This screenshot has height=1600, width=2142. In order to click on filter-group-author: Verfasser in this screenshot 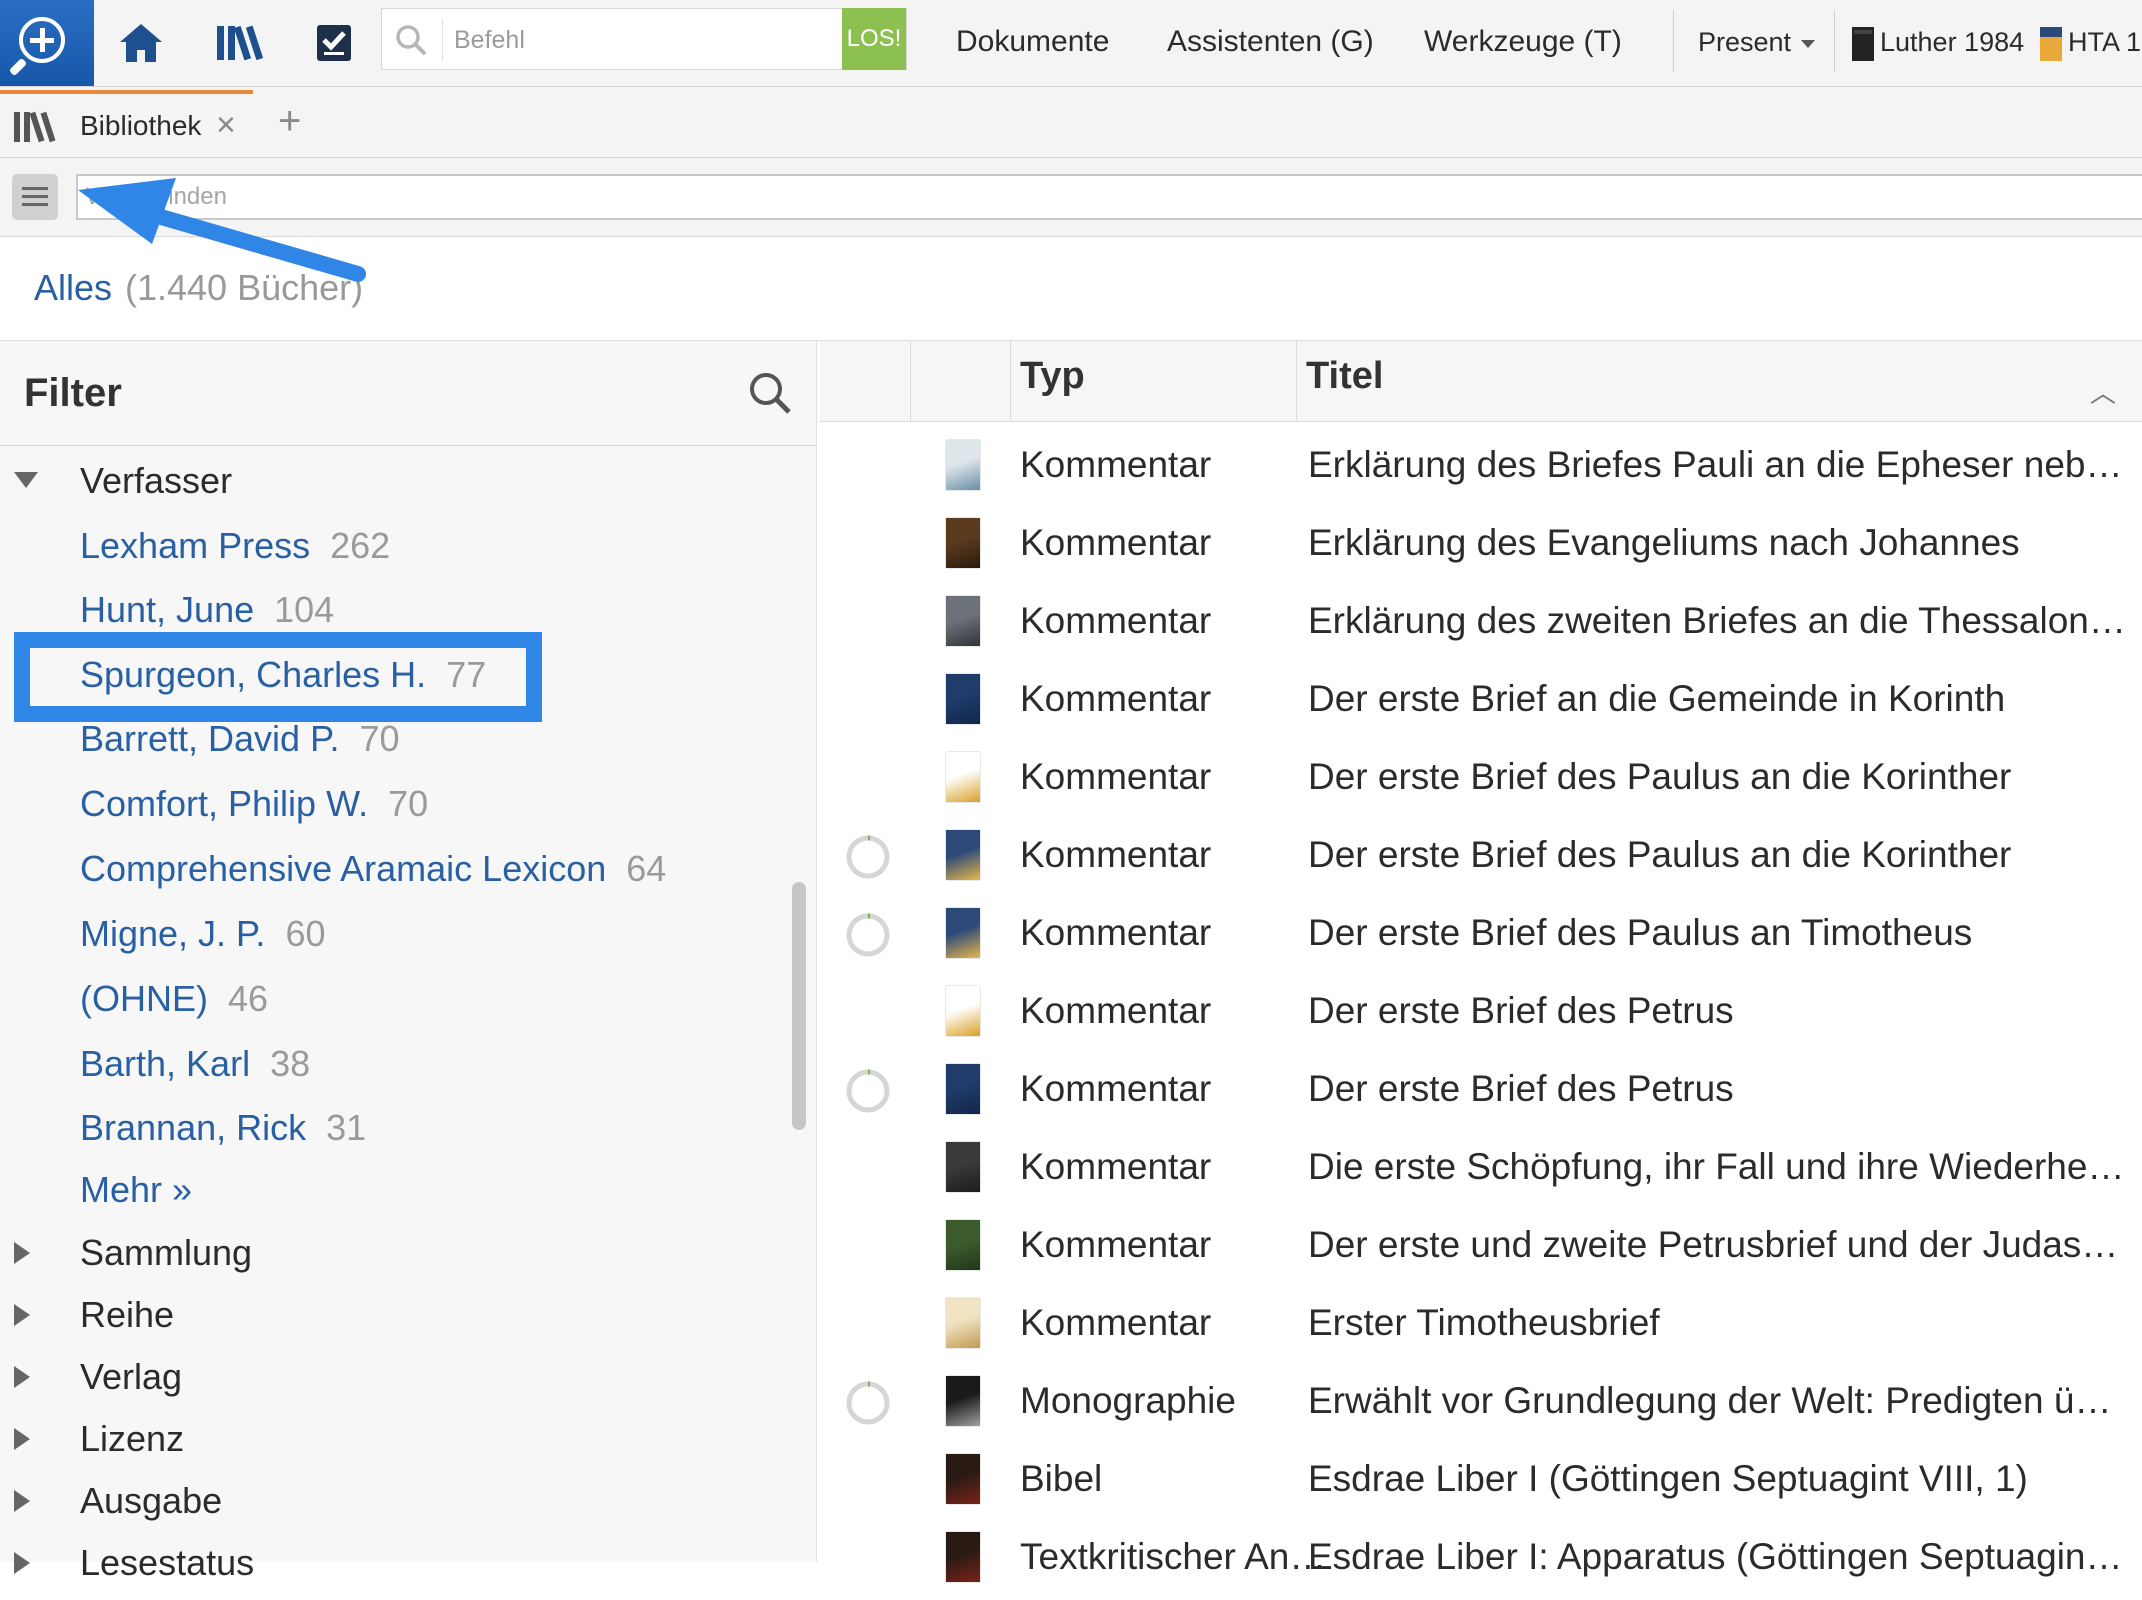, I will do `click(156, 481)`.